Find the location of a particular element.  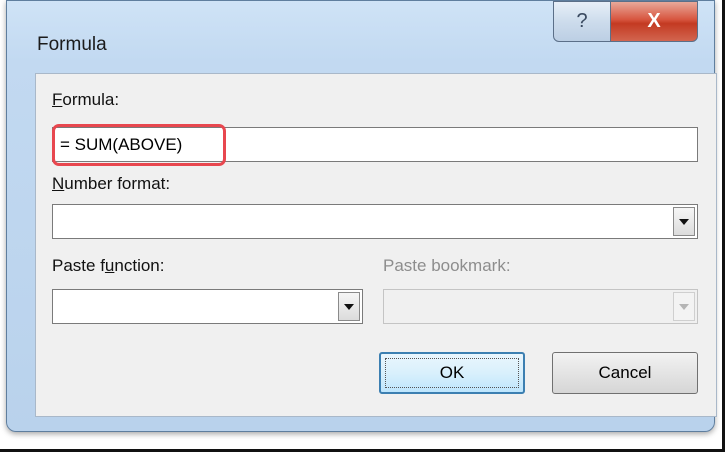

cancel-button: Cancel is located at coordinates (625, 373).